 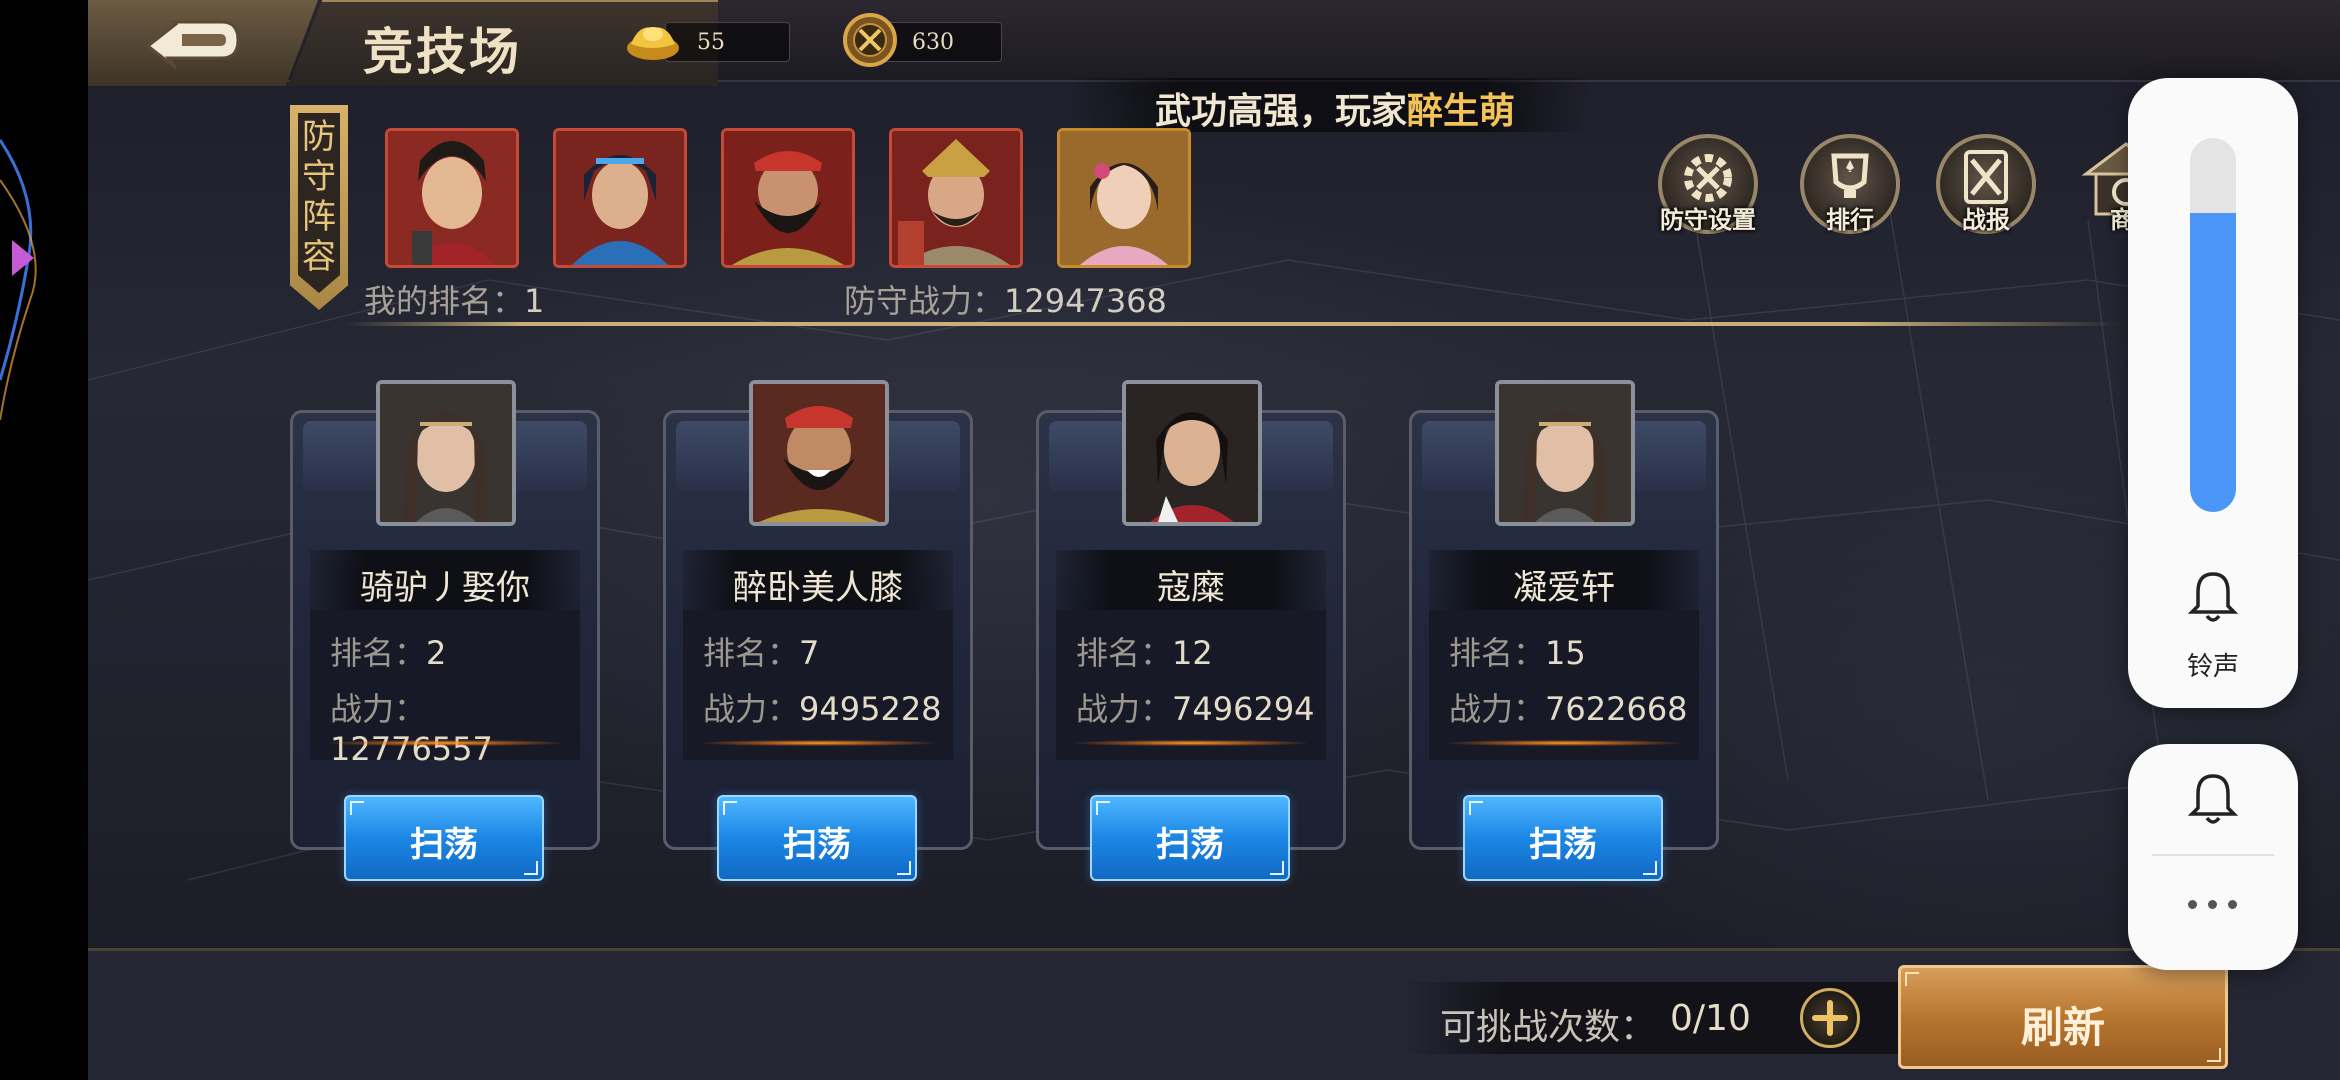 I want to click on opponent-rank: 排名：15, so click(x=1517, y=651).